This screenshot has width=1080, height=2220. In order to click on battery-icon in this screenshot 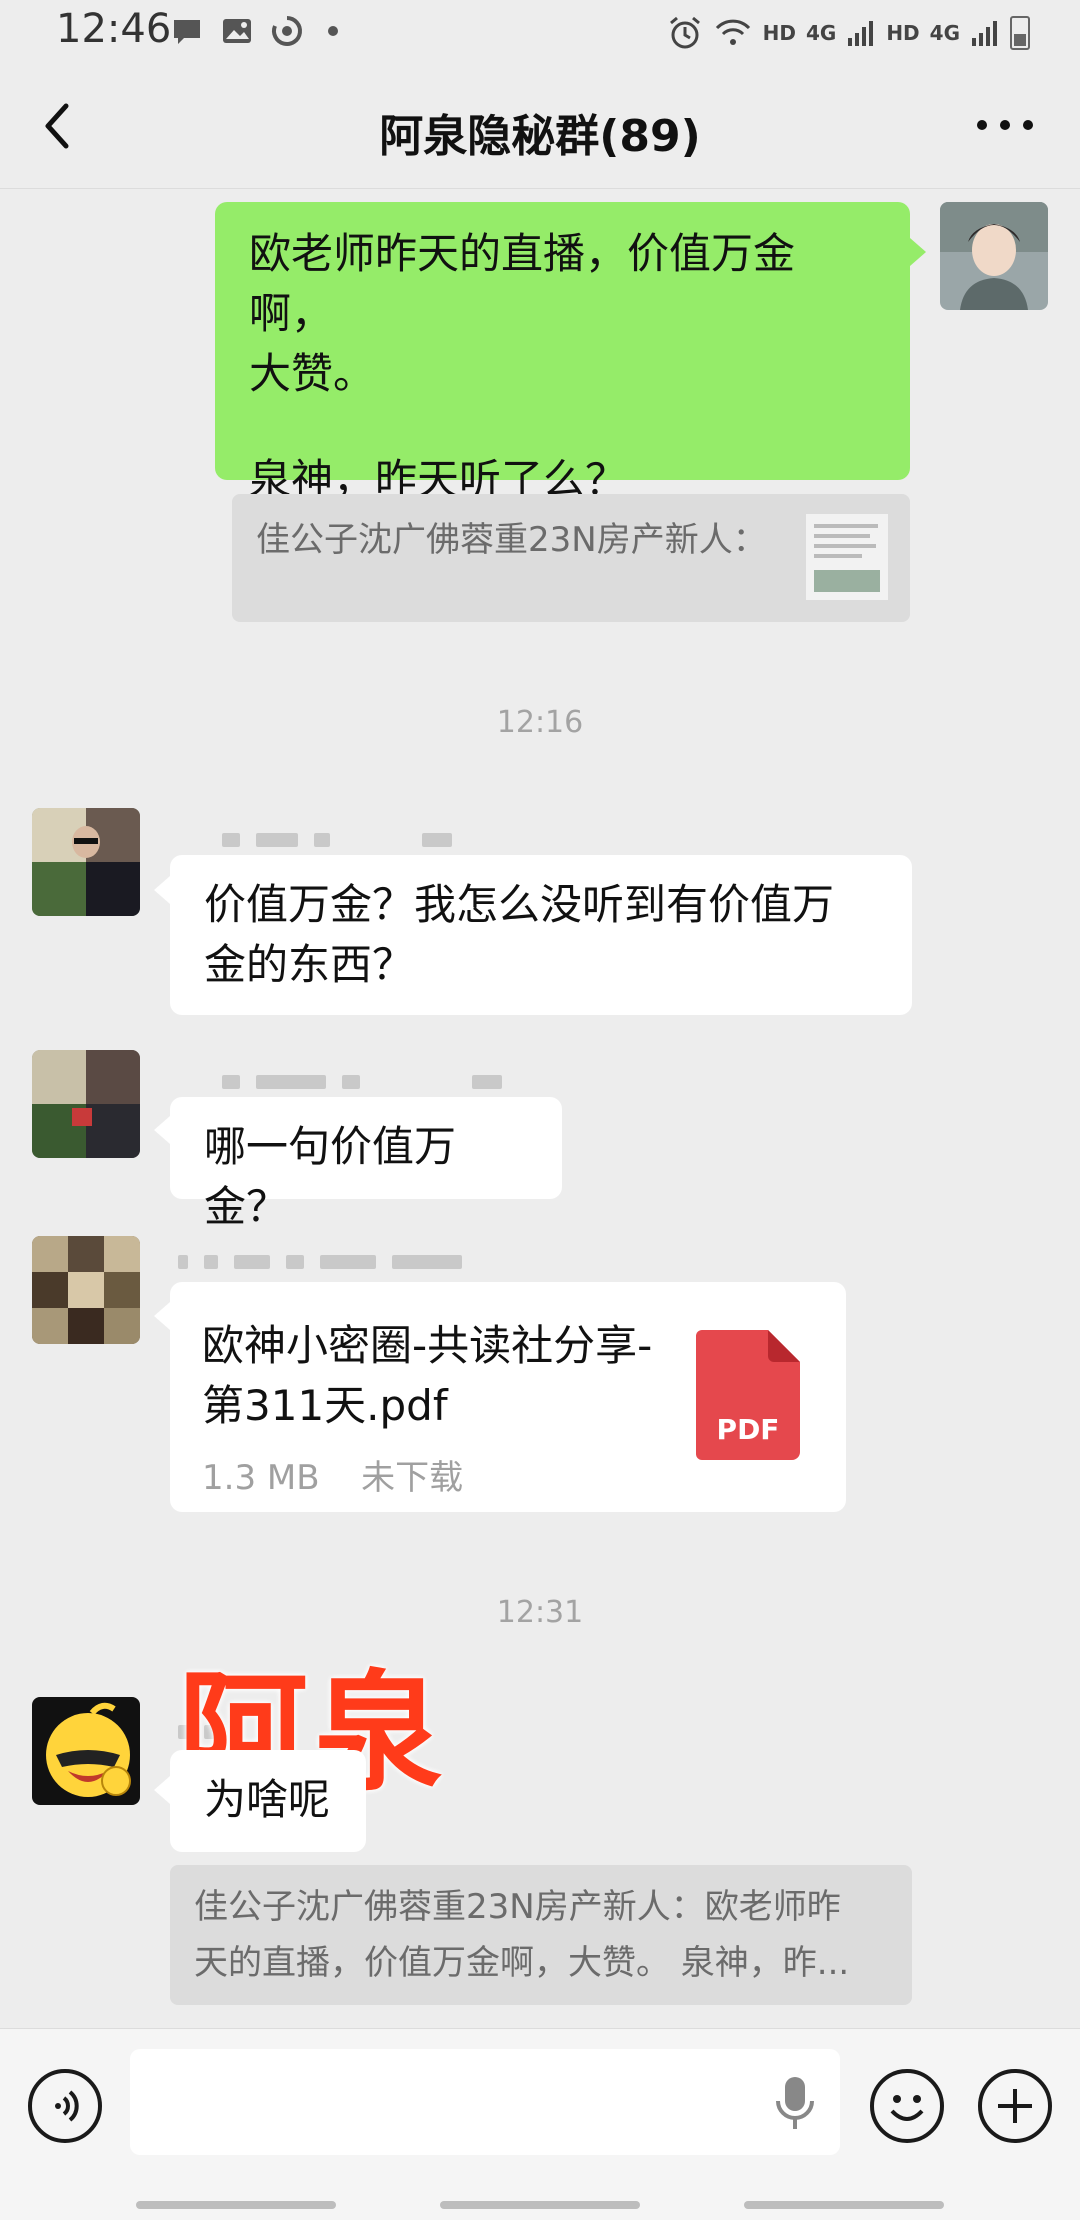, I will do `click(1020, 33)`.